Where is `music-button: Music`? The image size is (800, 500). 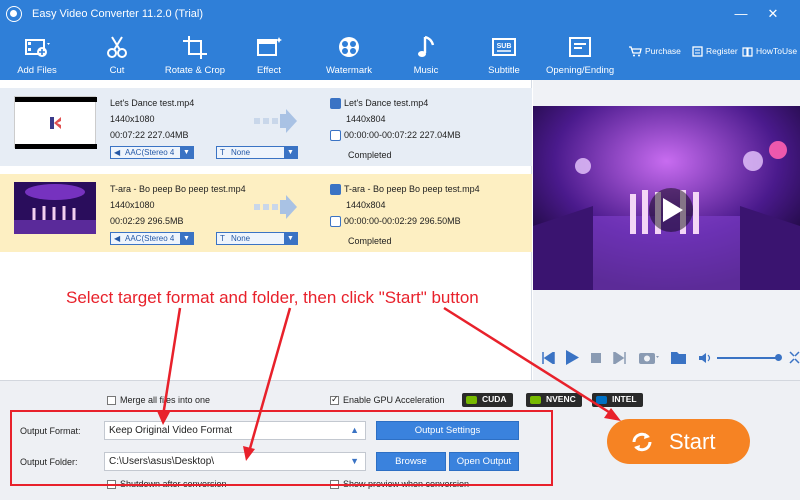 music-button: Music is located at coordinates (426, 54).